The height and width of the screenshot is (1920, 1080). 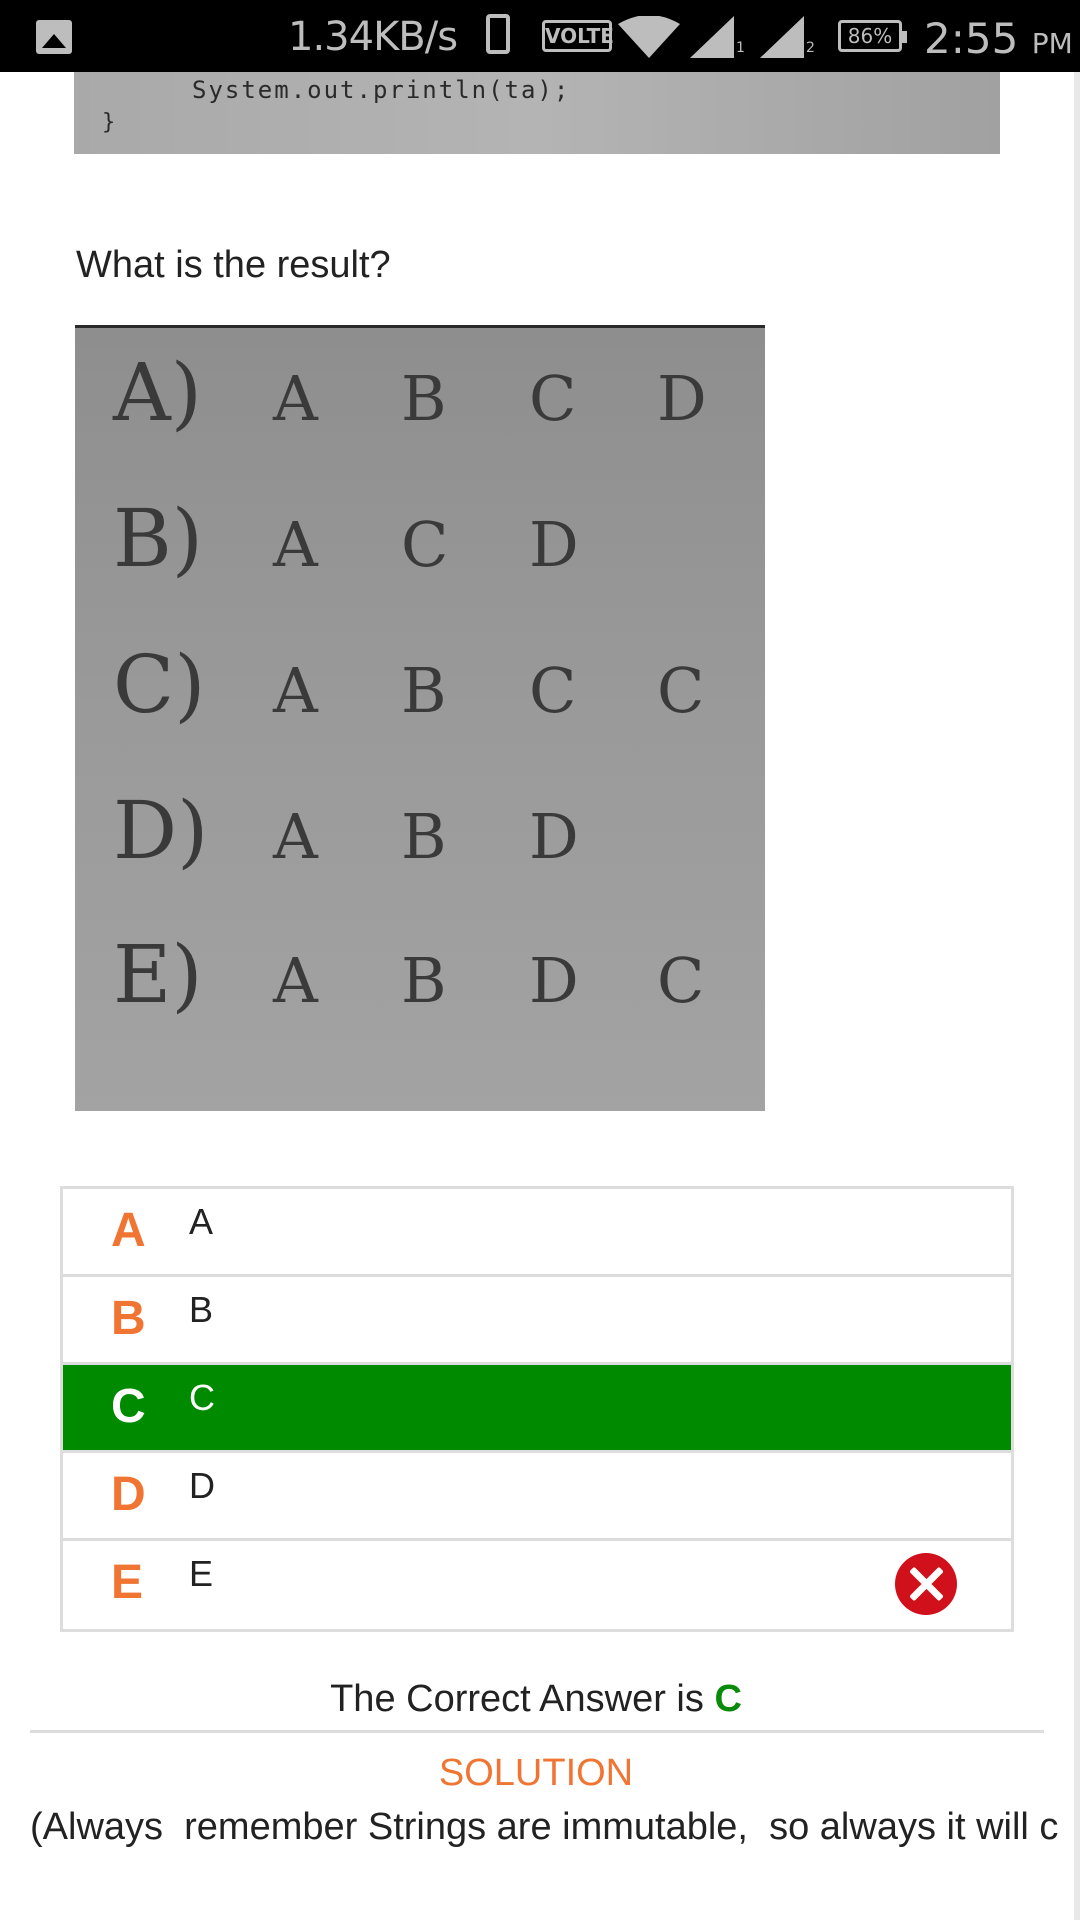 What do you see at coordinates (202, 1485) in the screenshot?
I see `answer-text: D` at bounding box center [202, 1485].